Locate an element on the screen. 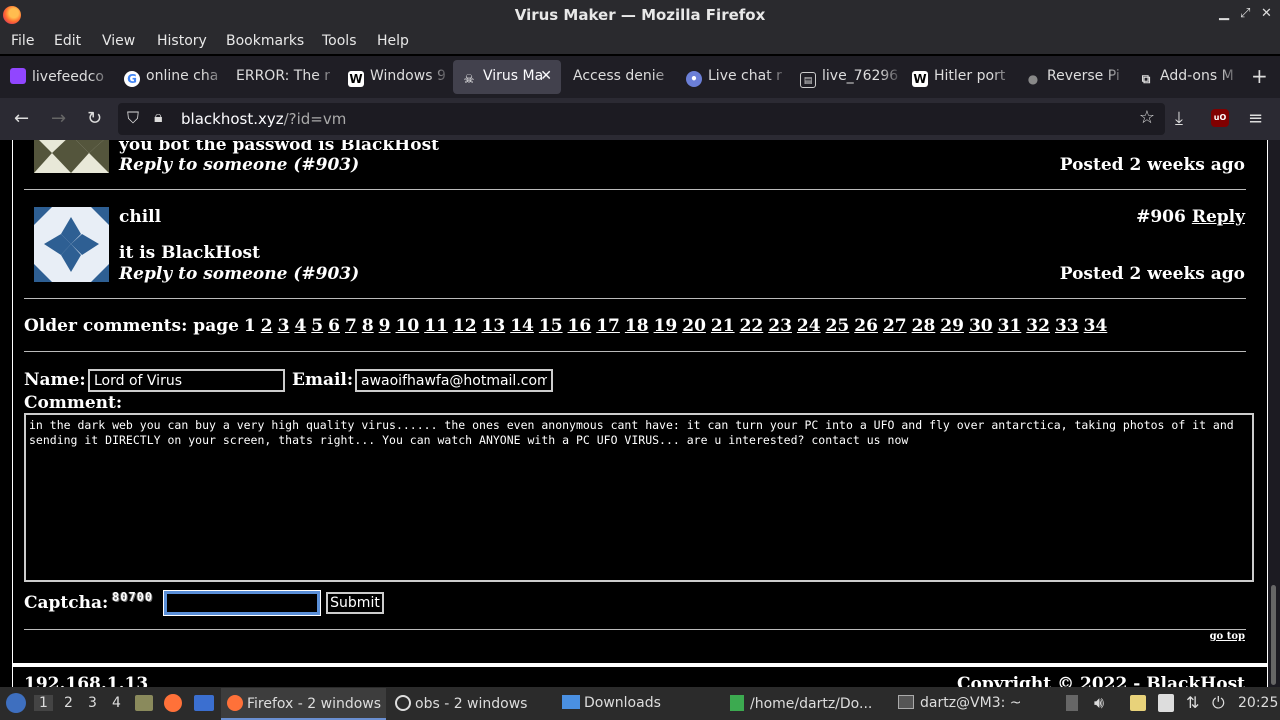 This screenshot has width=1280, height=720. menu-bookmarks: Bookmarks is located at coordinates (265, 41).